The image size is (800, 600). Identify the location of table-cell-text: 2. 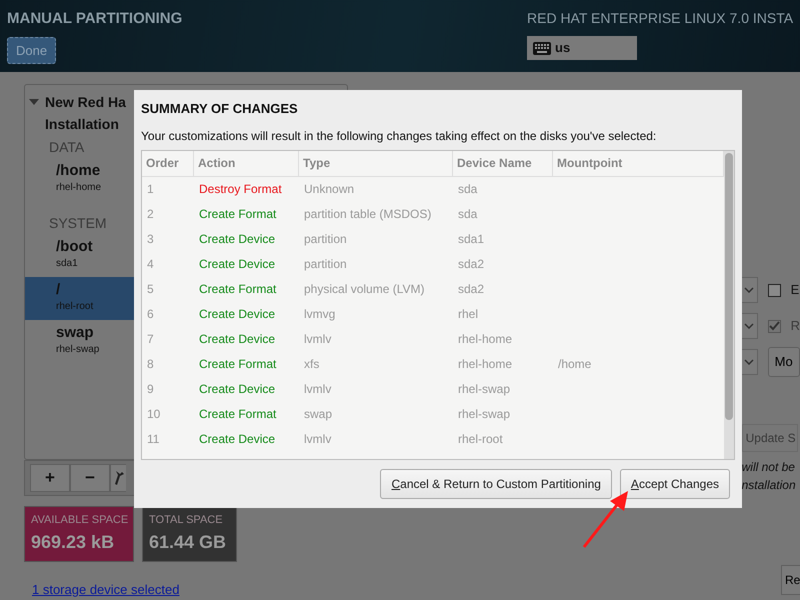
(150, 214).